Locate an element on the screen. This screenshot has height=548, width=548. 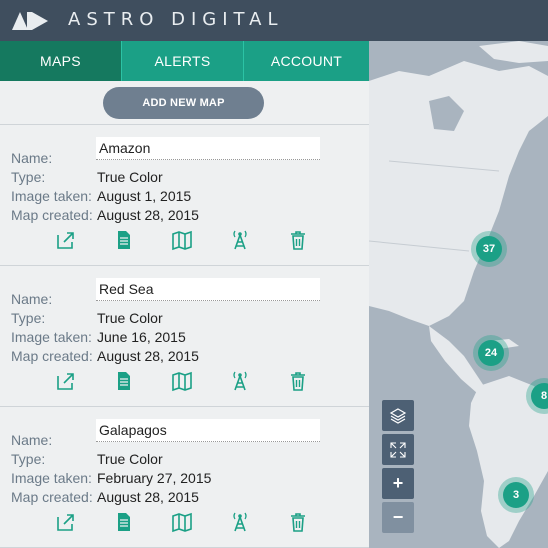
zoom-in-button: + is located at coordinates (398, 483).